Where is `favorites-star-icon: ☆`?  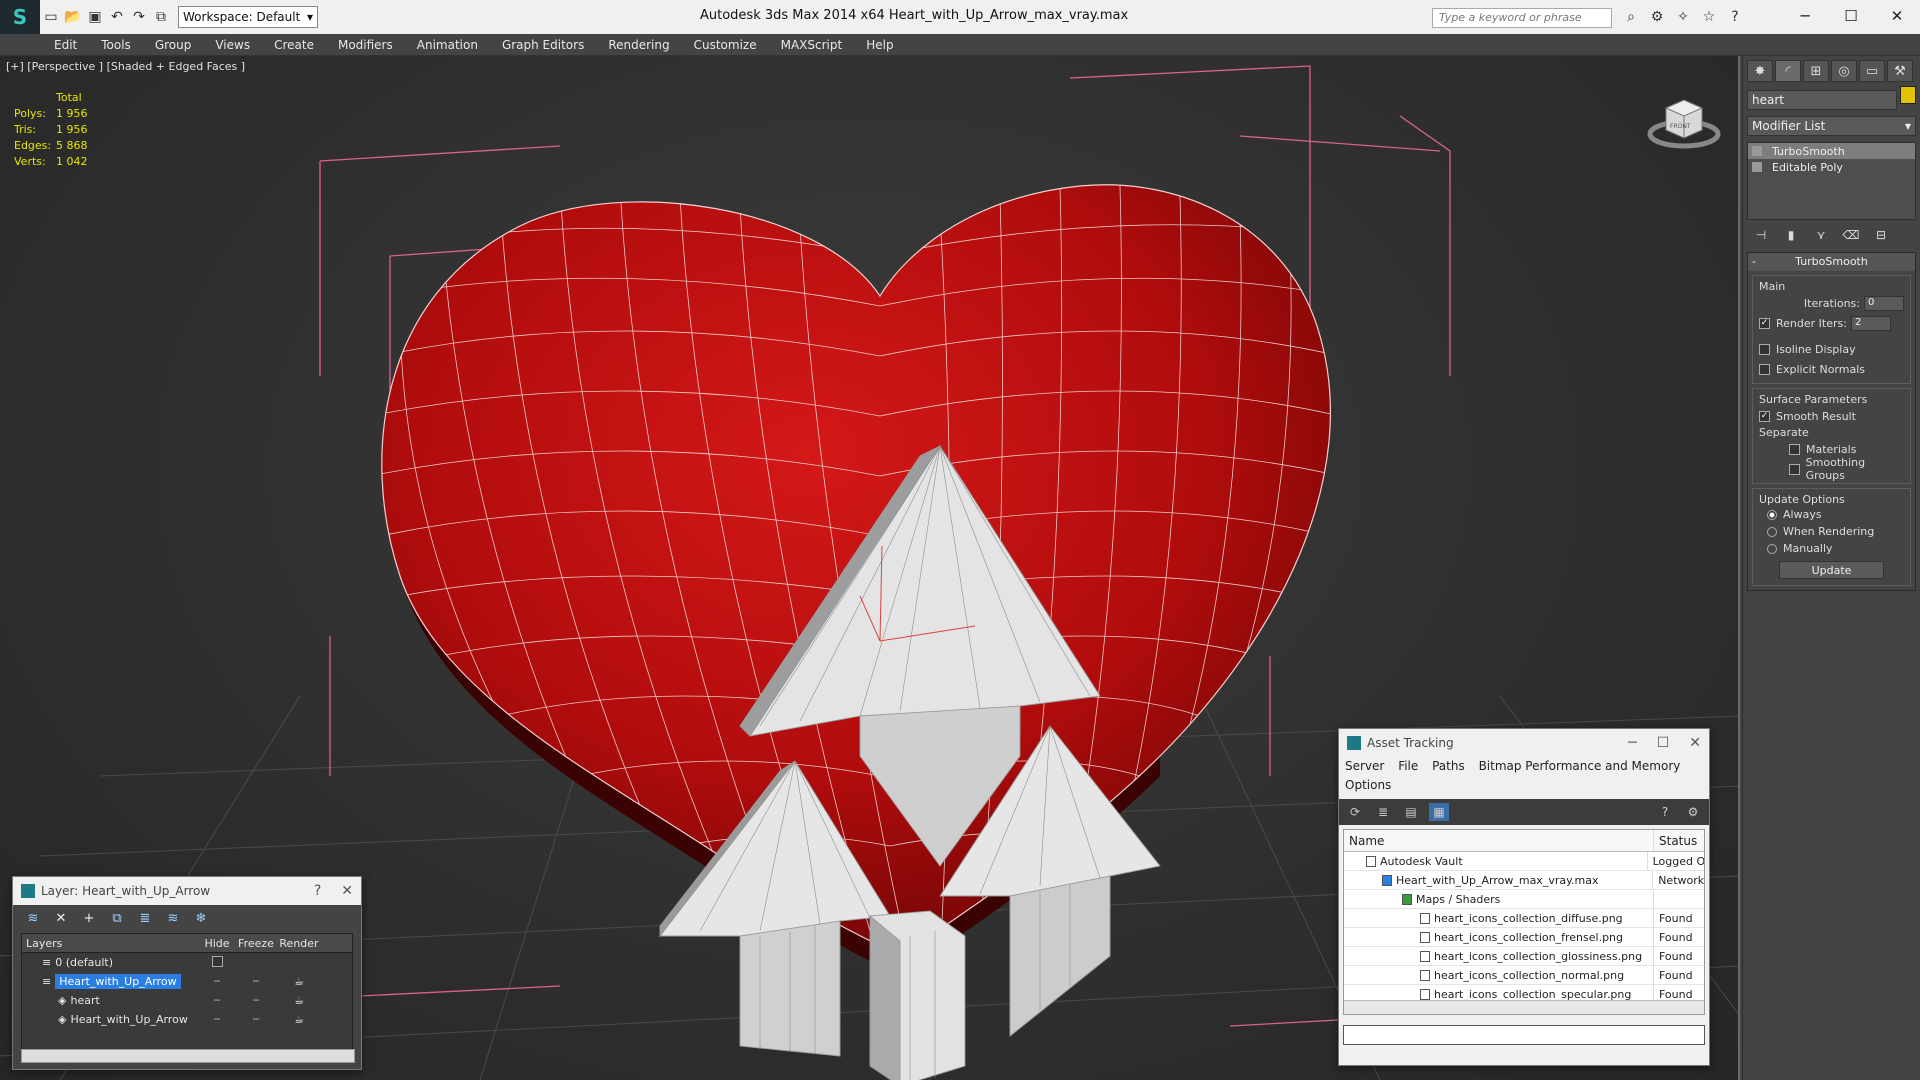 favorites-star-icon: ☆ is located at coordinates (1709, 17).